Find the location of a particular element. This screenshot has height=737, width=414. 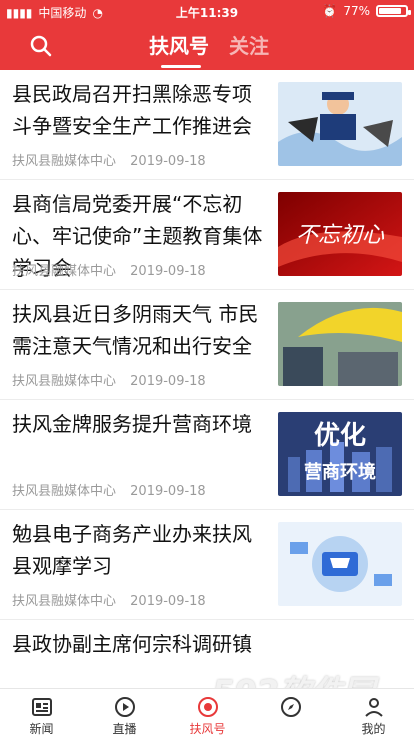

nav-label: 扶风号 is located at coordinates (207, 729).